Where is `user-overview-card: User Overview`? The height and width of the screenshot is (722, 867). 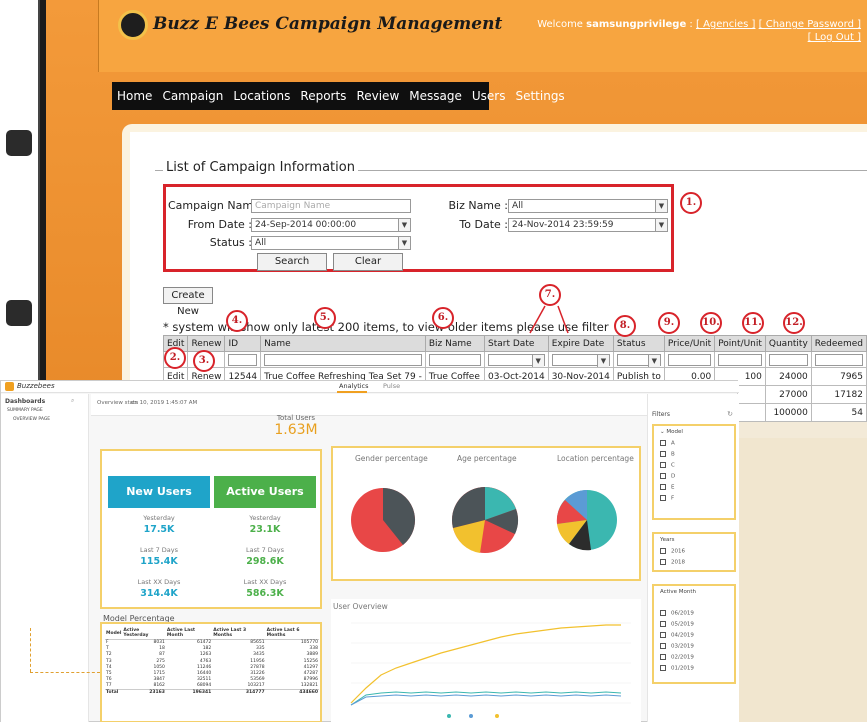 user-overview-card: User Overview is located at coordinates (486, 660).